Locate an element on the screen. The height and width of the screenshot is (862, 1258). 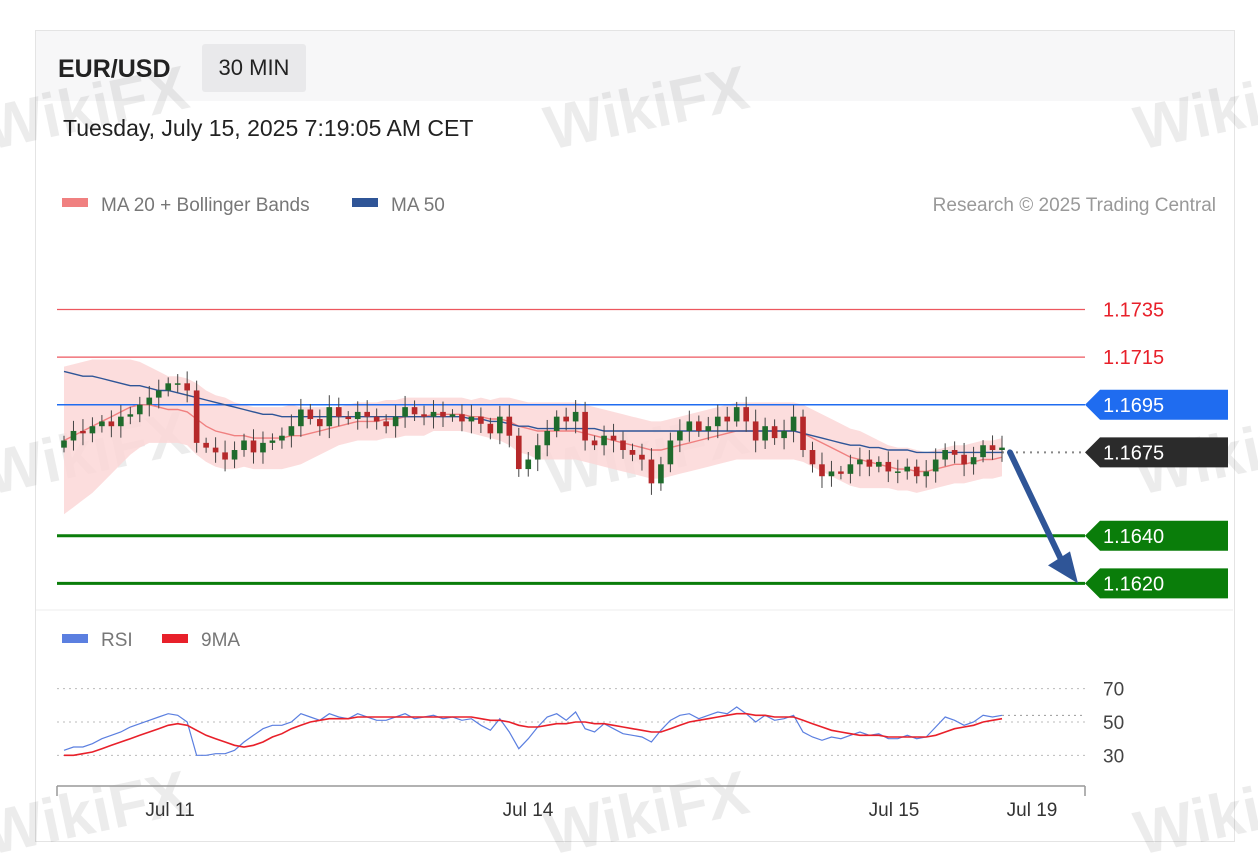
legend-swatch-9ma is located at coordinates (175, 638).